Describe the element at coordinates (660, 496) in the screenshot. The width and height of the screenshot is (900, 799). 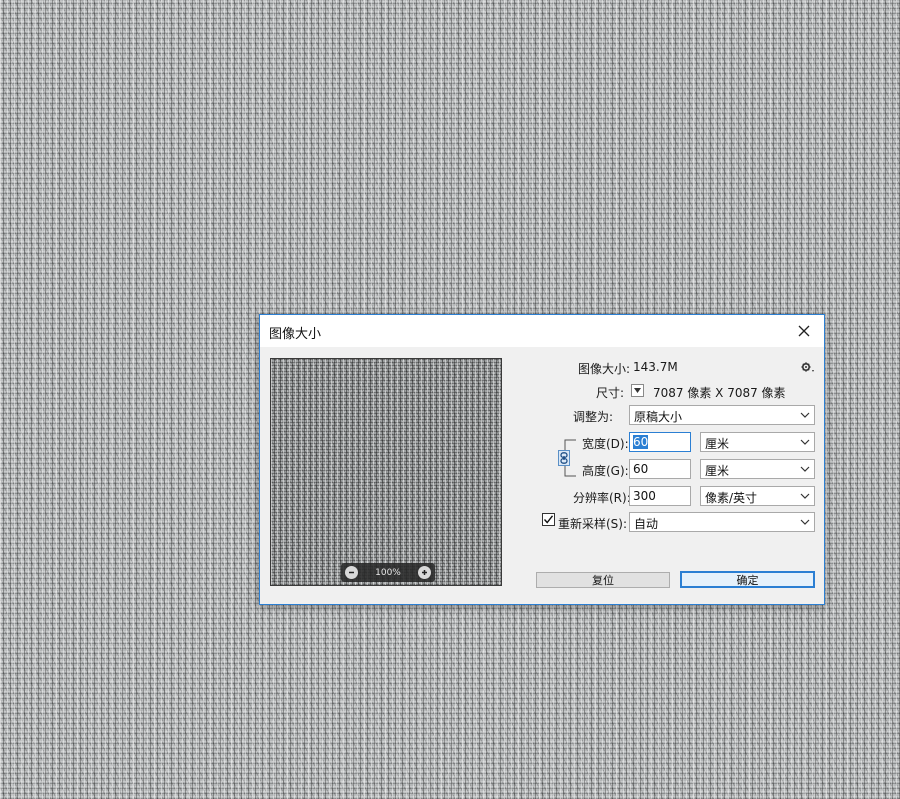
I see `resolution-input: 300` at that location.